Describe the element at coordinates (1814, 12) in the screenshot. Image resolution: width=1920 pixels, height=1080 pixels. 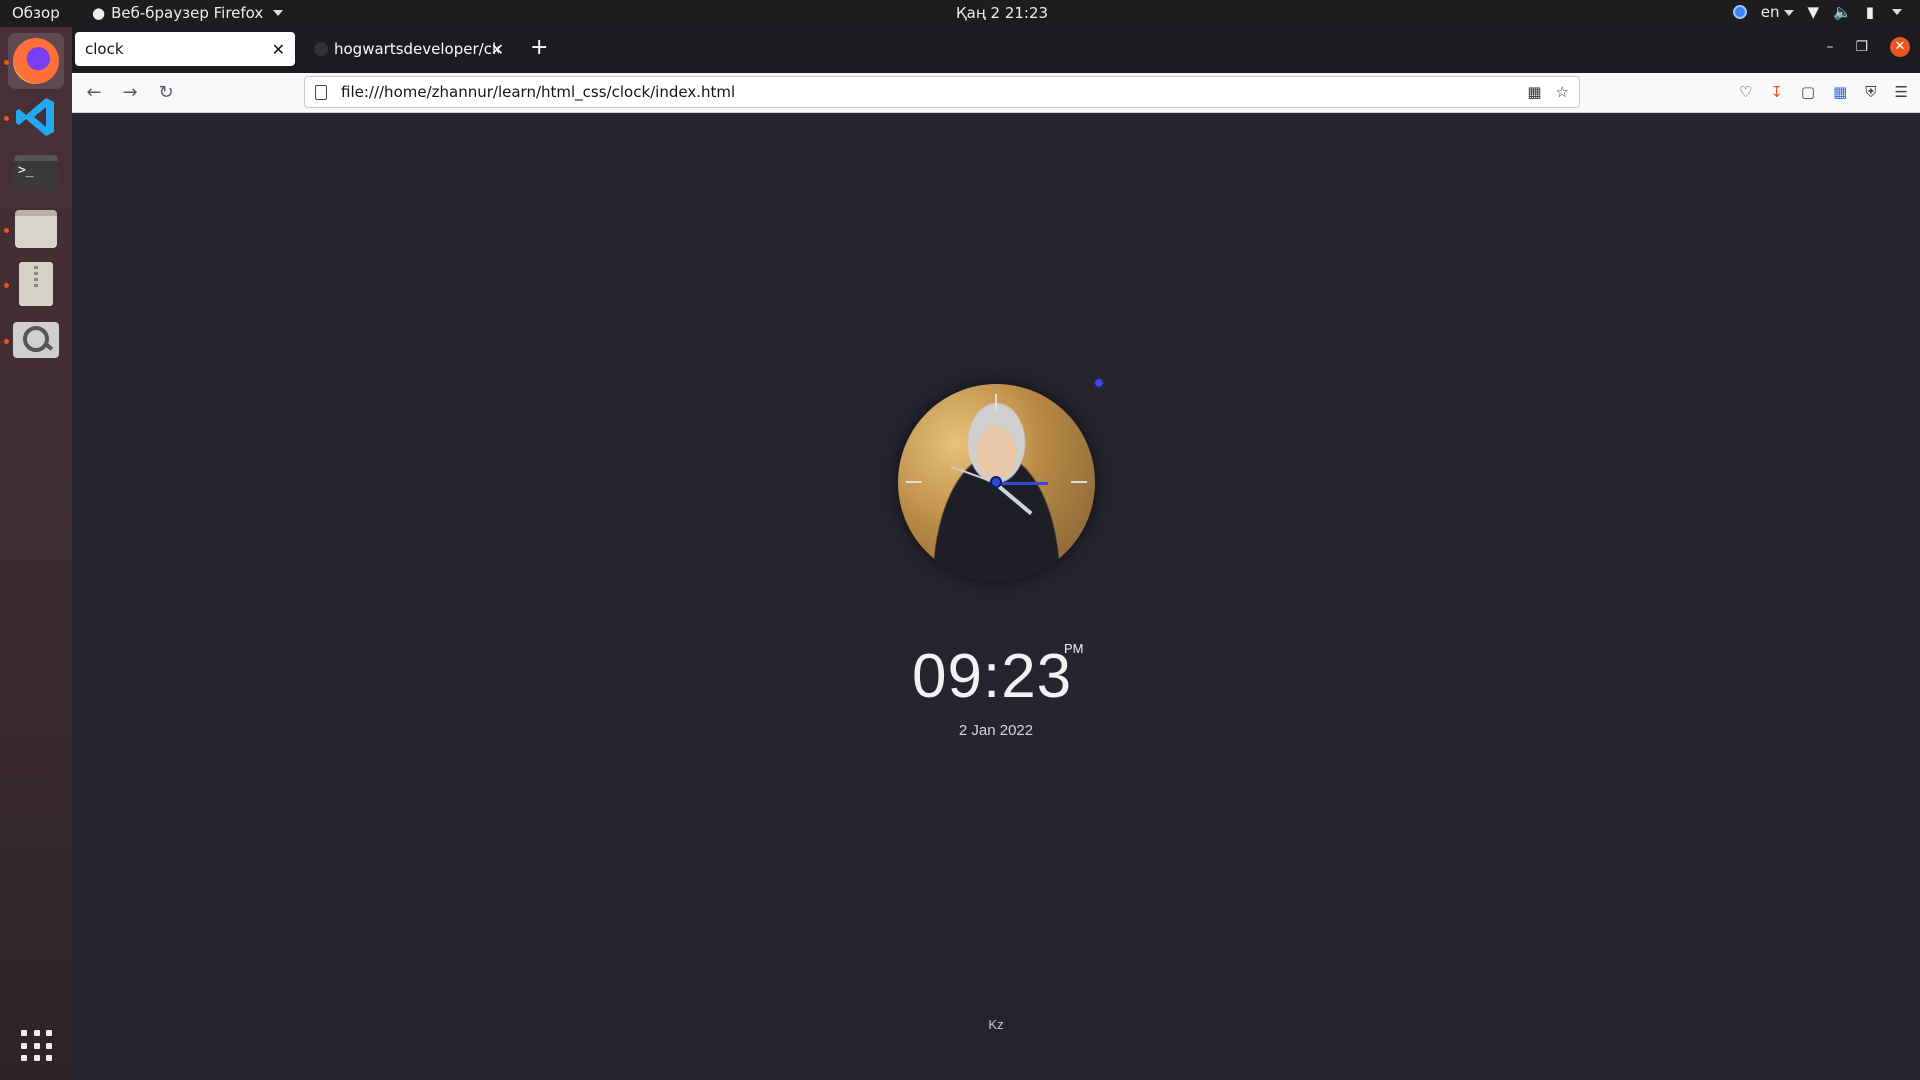
I see `wifi-icon: ▼` at that location.